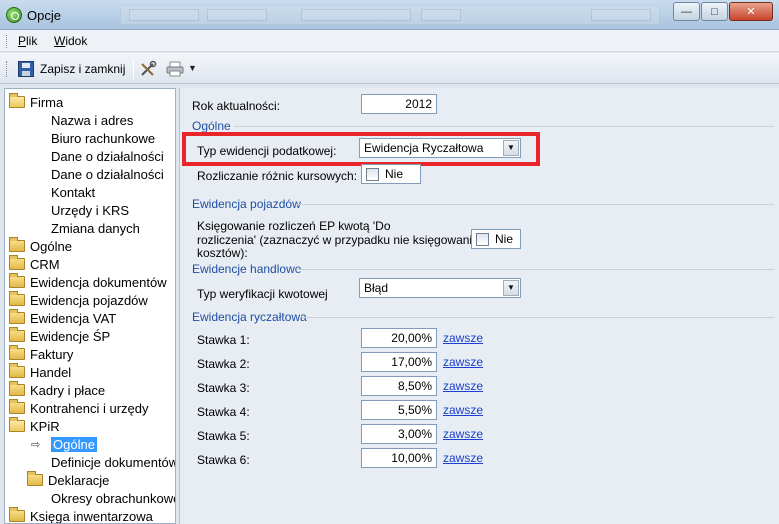  I want to click on tree-item-label: Zmiana danych, so click(95, 228).